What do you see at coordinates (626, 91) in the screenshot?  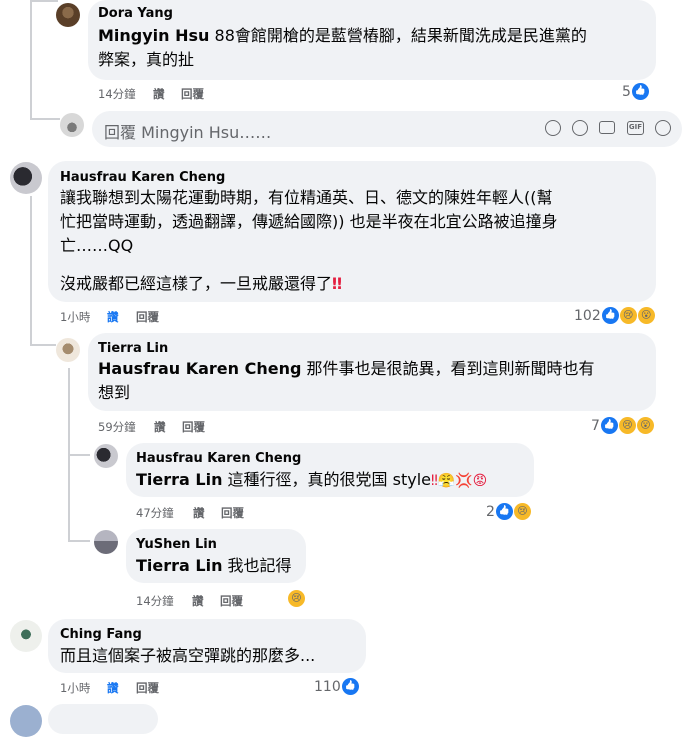 I see `reaction-count: 5` at bounding box center [626, 91].